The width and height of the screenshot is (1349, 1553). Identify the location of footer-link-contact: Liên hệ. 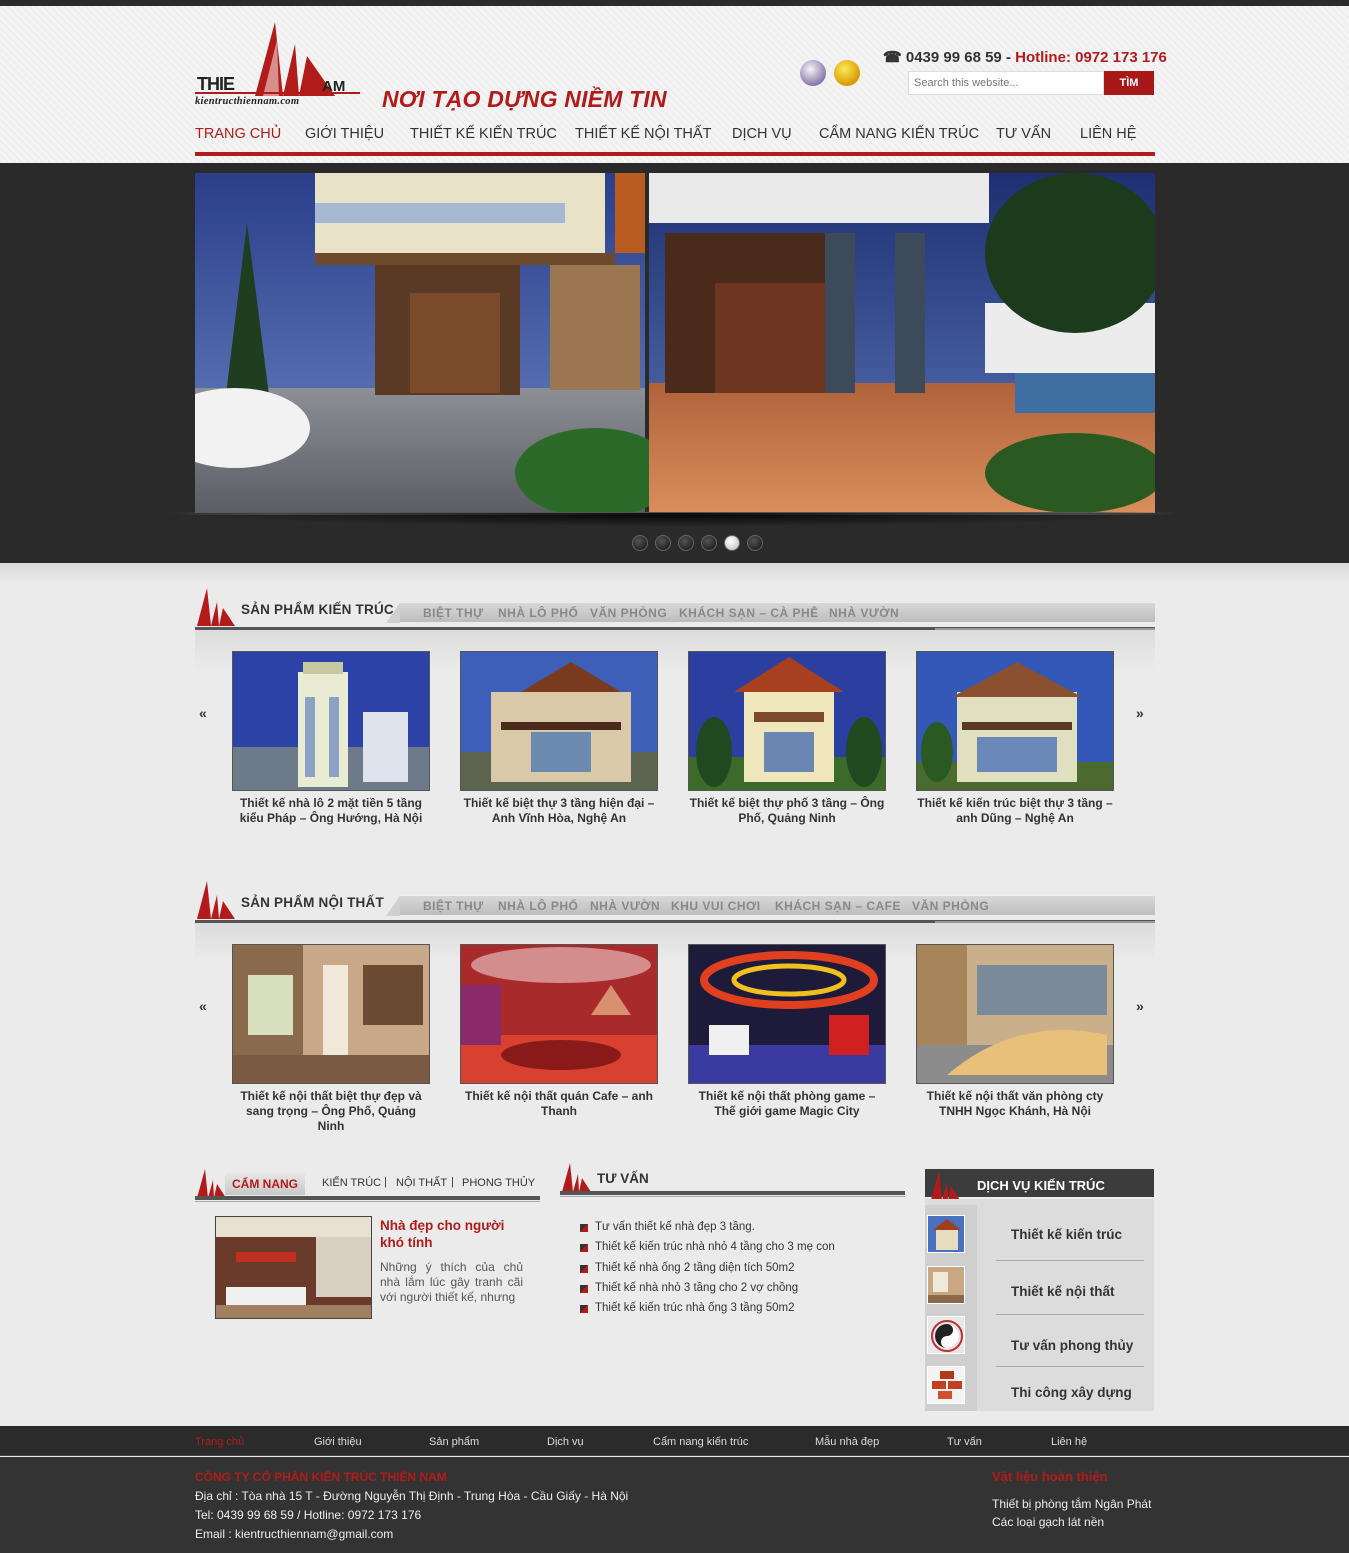
(1069, 1442).